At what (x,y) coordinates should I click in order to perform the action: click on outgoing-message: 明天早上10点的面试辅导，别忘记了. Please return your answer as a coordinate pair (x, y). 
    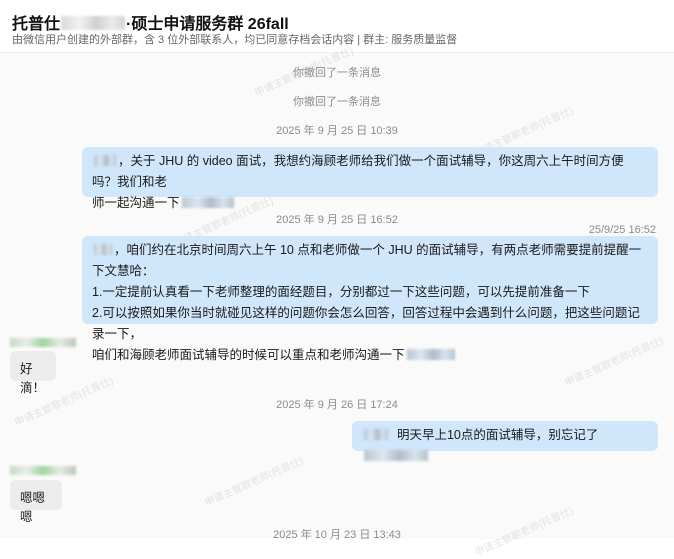
    Looking at the image, I should click on (505, 441).